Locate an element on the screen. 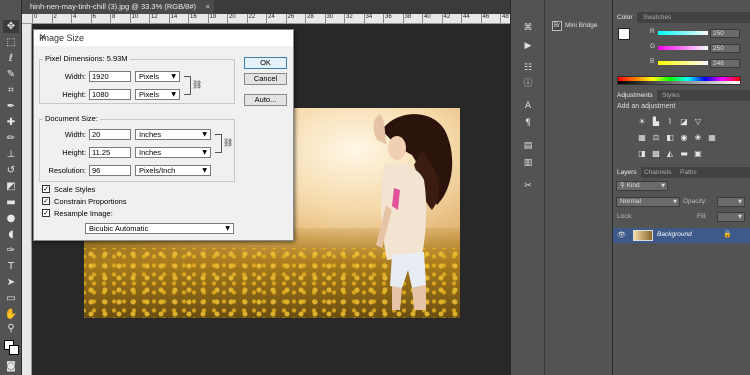 The width and height of the screenshot is (750, 375). ruler-tick: 34 is located at coordinates (368, 18).